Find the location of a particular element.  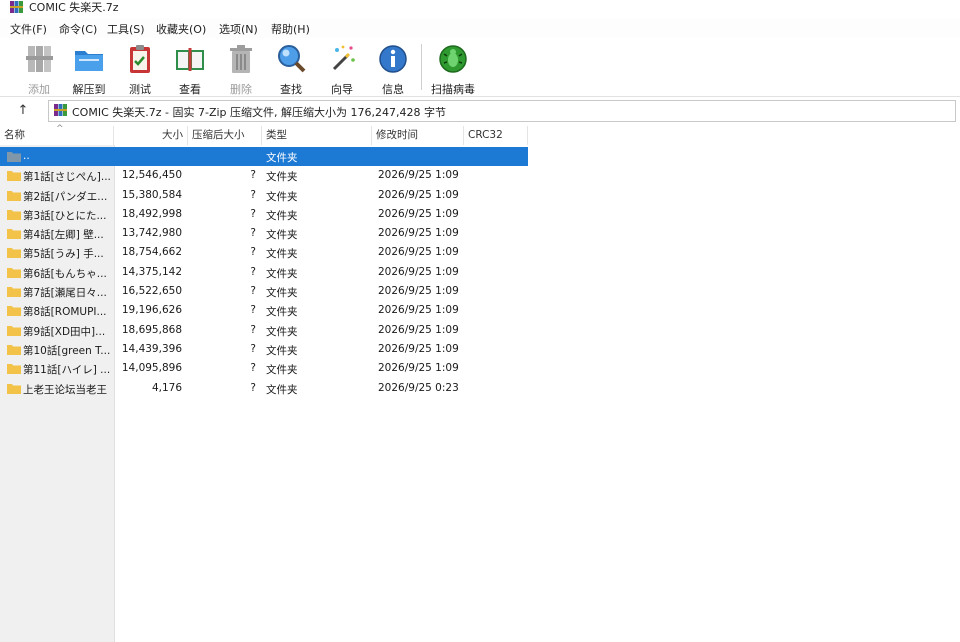

add-button: 添加 is located at coordinates (39, 69).